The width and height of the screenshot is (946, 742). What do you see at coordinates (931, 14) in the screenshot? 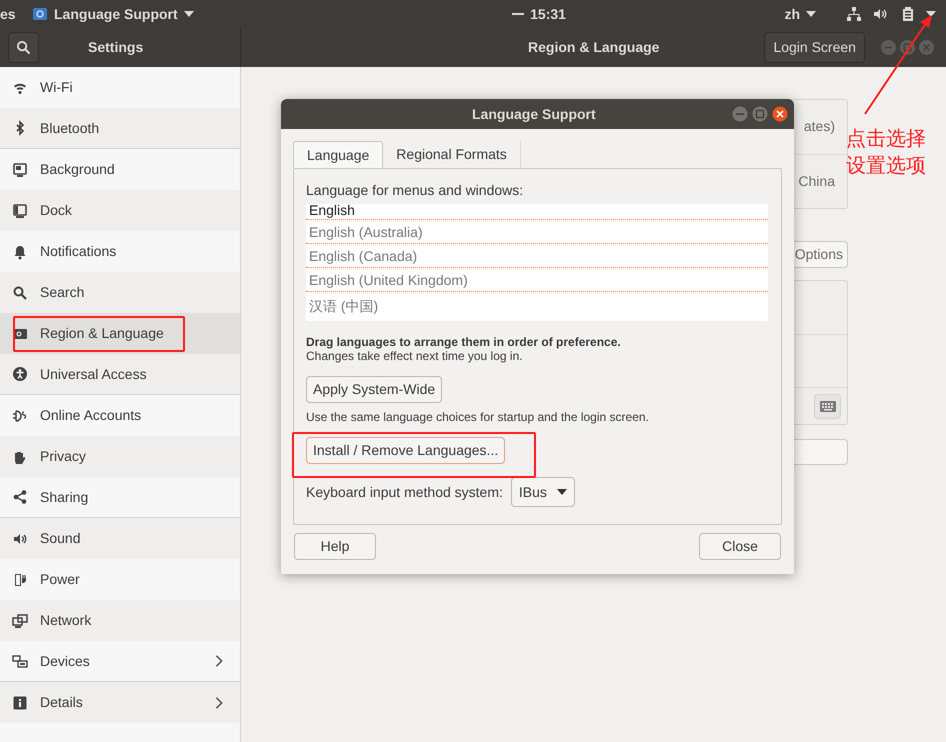
I see `system-menu-caret-icon` at bounding box center [931, 14].